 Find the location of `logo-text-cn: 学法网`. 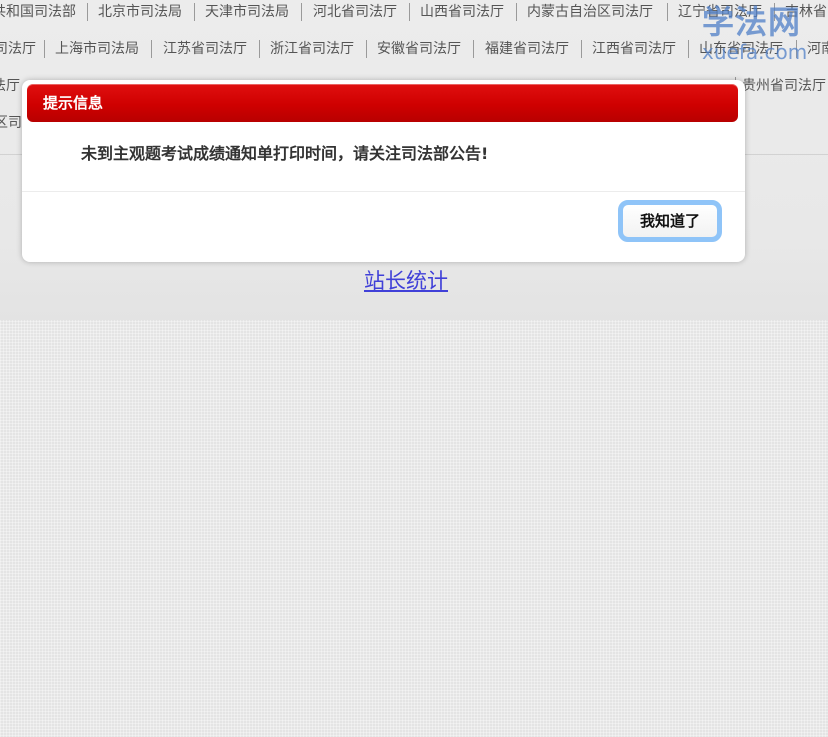

logo-text-cn: 学法网 is located at coordinates (752, 22).